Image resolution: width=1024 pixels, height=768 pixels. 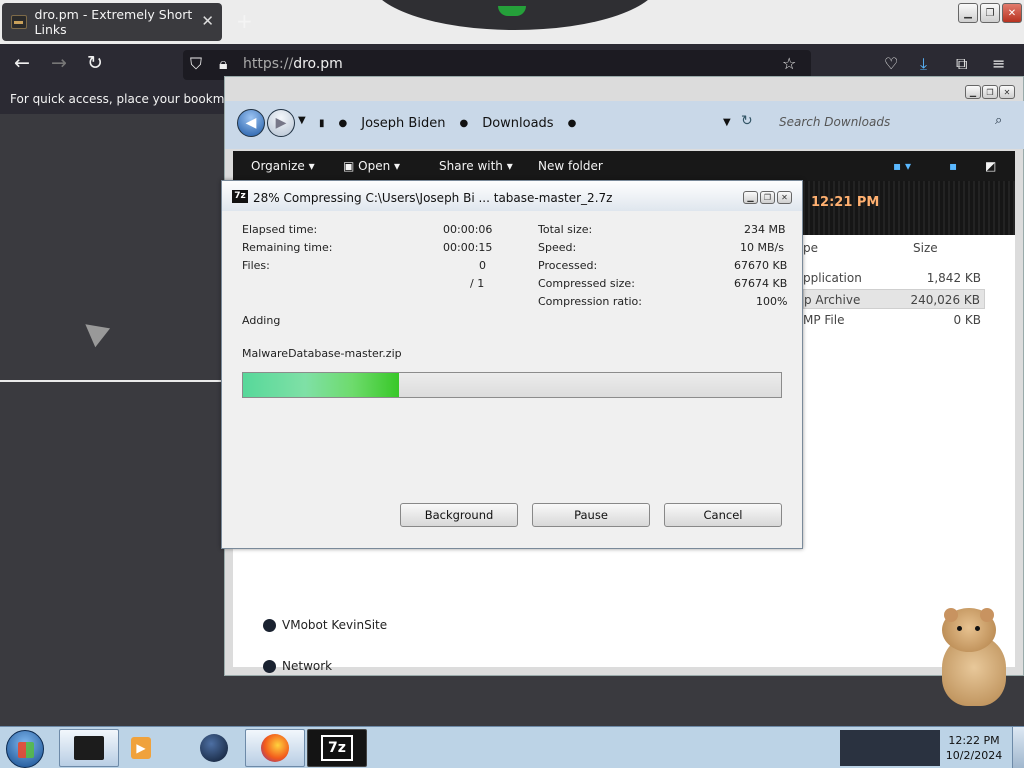 I want to click on history-dropdown-icon: ▼, so click(x=302, y=120).